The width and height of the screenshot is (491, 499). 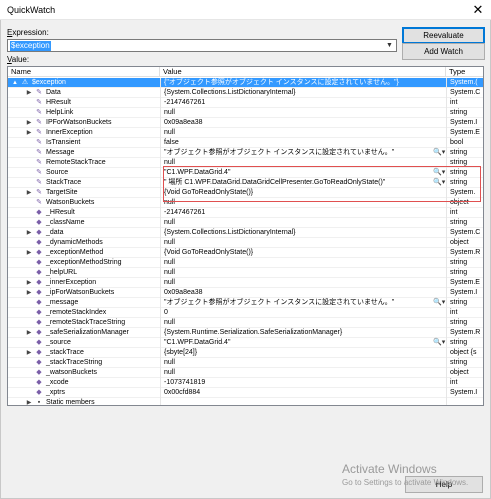 What do you see at coordinates (443, 35) in the screenshot?
I see `reevaluate-button: Reevaluate` at bounding box center [443, 35].